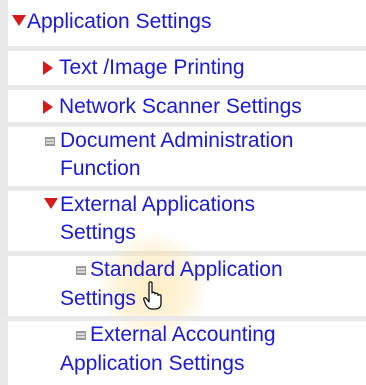 The image size is (366, 385). I want to click on menu-item-label: Application Settings, so click(119, 21).